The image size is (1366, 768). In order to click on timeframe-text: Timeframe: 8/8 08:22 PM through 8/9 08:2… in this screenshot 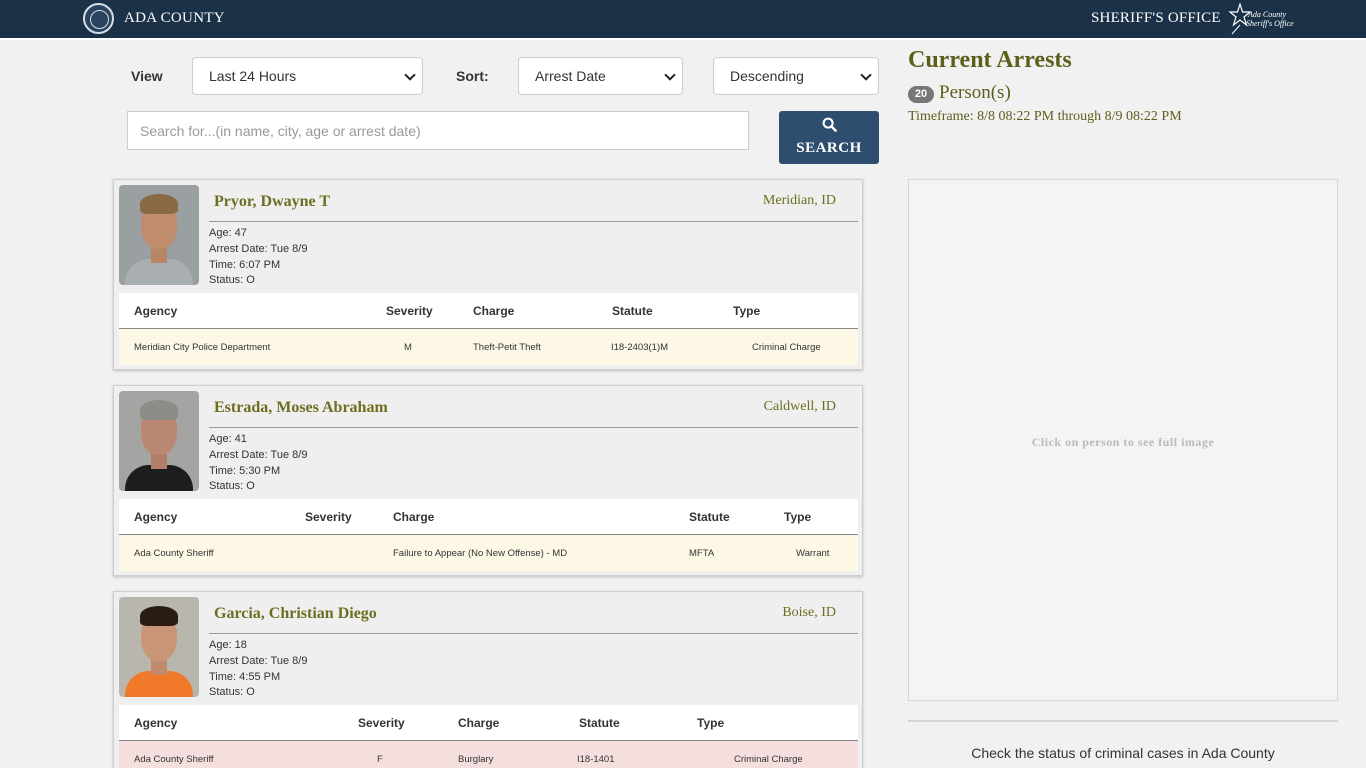, I will do `click(1045, 116)`.